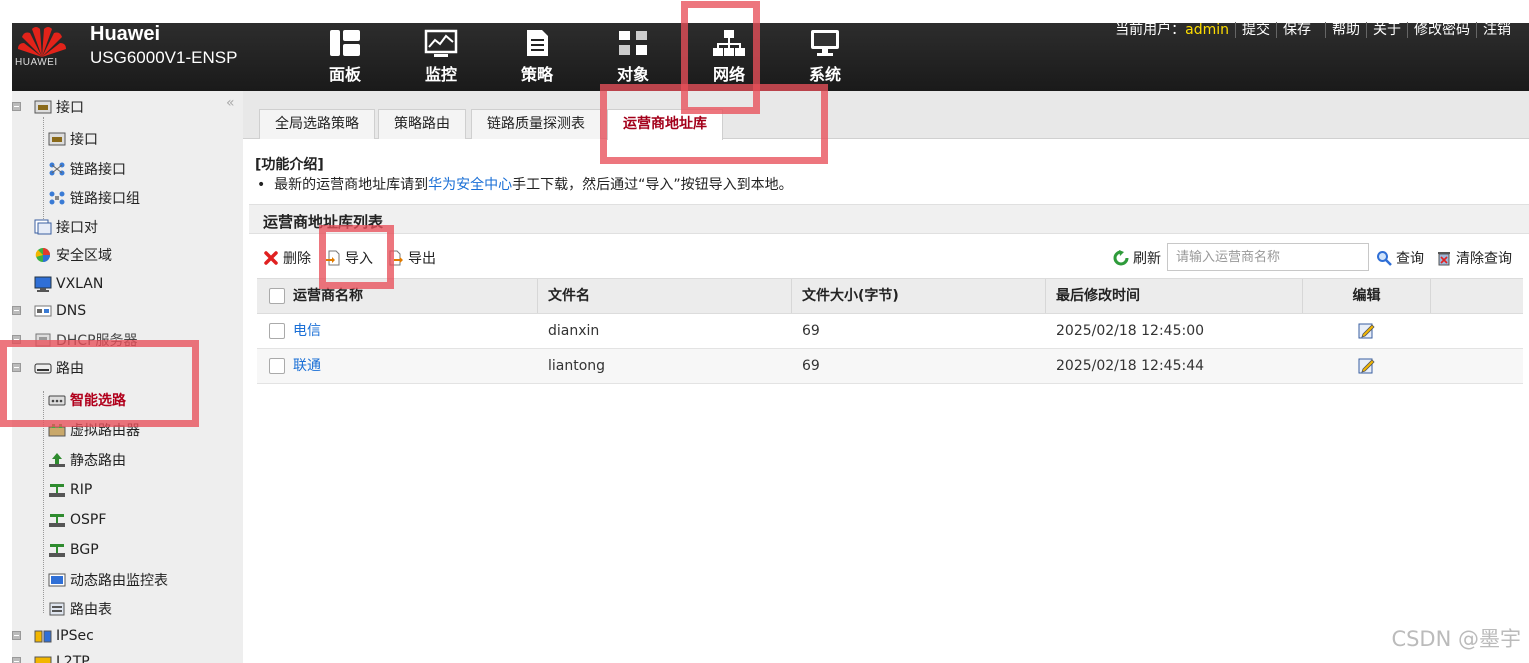 The image size is (1529, 663). What do you see at coordinates (81, 490) in the screenshot?
I see `sidebar-item-label: RIP` at bounding box center [81, 490].